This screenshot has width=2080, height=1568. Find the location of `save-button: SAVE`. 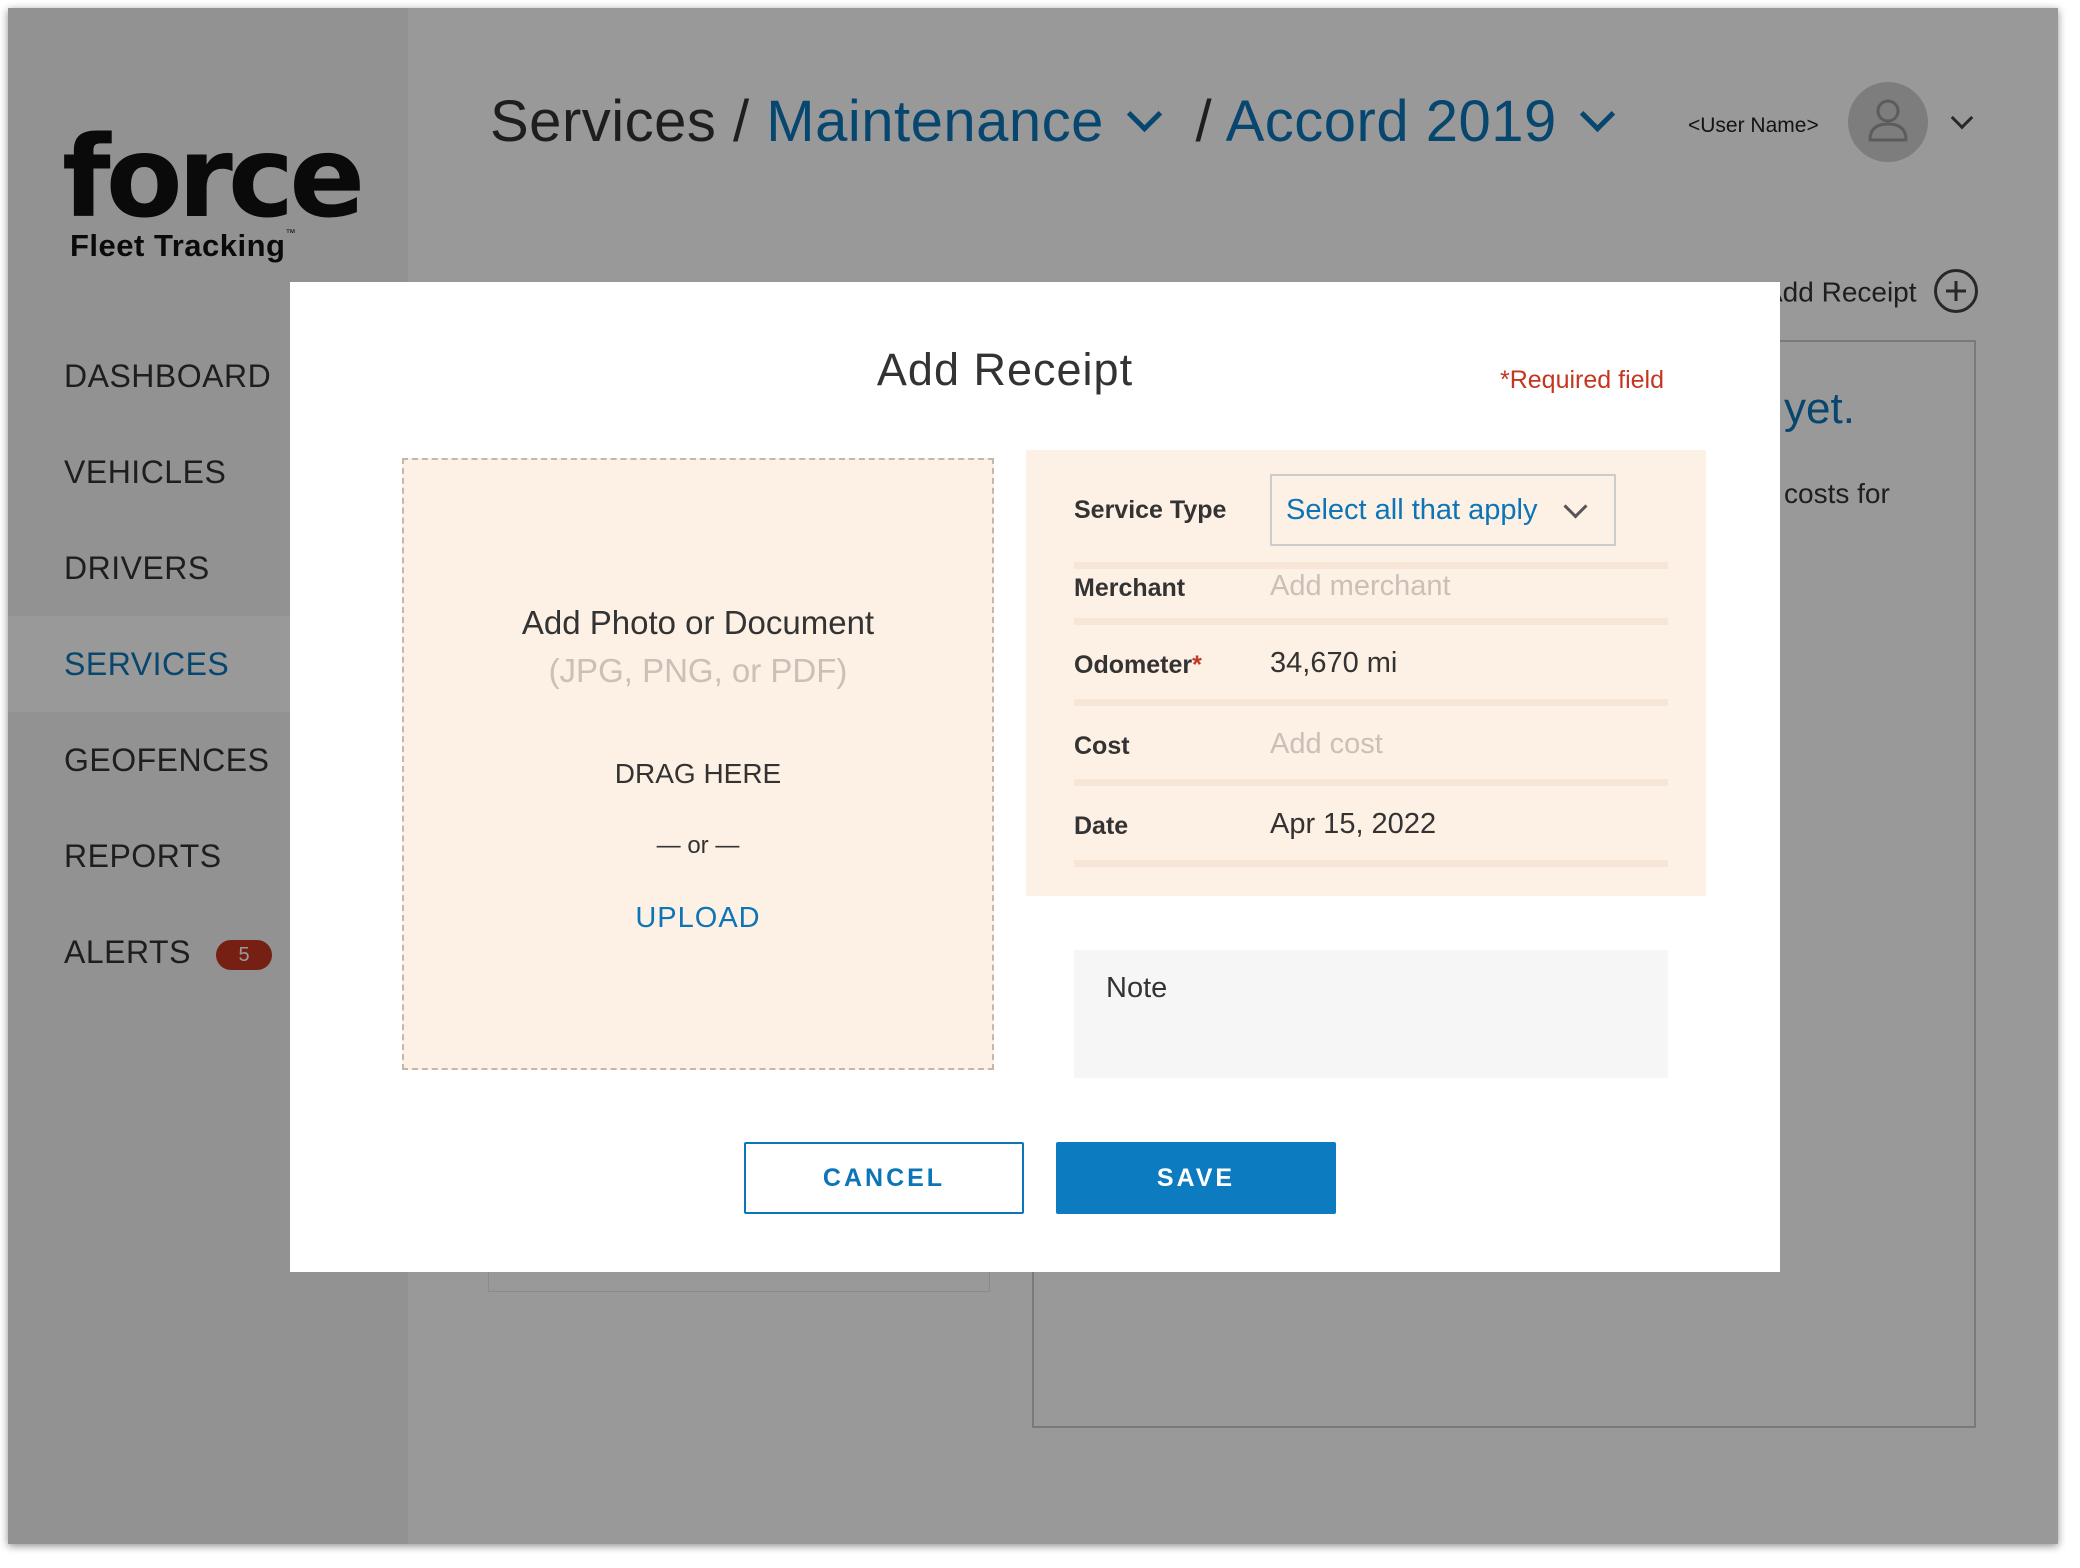

save-button: SAVE is located at coordinates (1196, 1178).